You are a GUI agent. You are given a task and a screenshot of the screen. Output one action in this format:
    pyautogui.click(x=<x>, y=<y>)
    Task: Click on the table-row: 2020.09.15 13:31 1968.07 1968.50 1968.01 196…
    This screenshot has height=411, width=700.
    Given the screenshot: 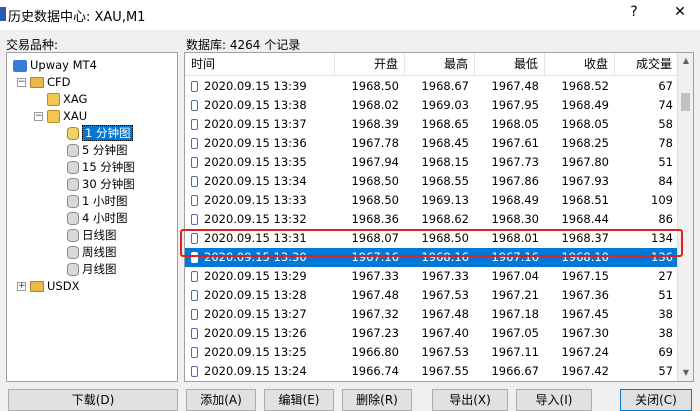 What is the action you would take?
    pyautogui.click(x=432, y=238)
    